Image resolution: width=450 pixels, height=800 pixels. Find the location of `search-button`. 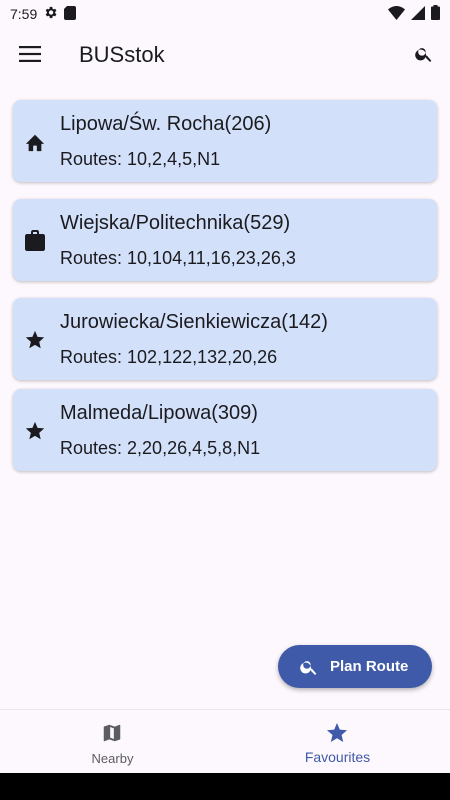

search-button is located at coordinates (424, 56).